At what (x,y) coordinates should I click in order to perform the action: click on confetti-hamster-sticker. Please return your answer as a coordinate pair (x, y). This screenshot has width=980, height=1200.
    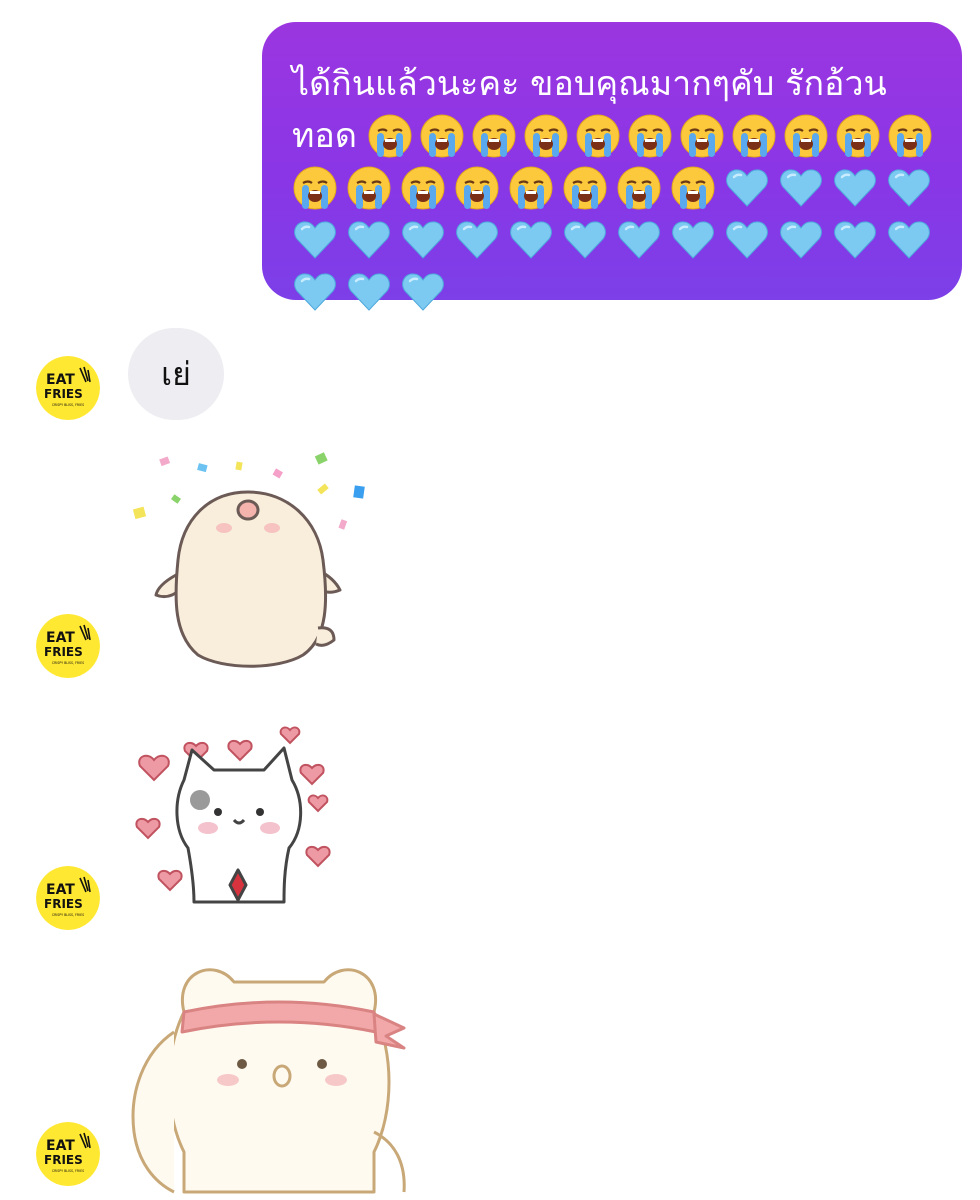
    Looking at the image, I should click on (253, 565).